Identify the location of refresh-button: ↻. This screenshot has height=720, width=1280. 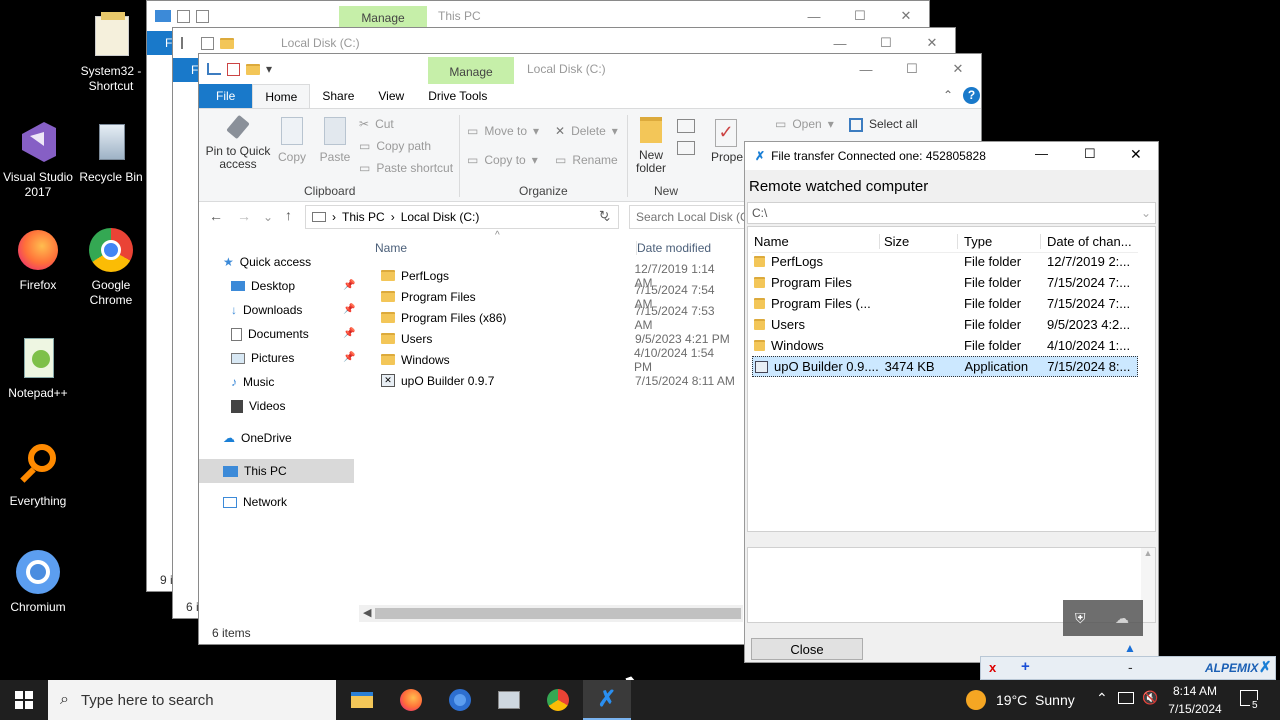
(604, 215).